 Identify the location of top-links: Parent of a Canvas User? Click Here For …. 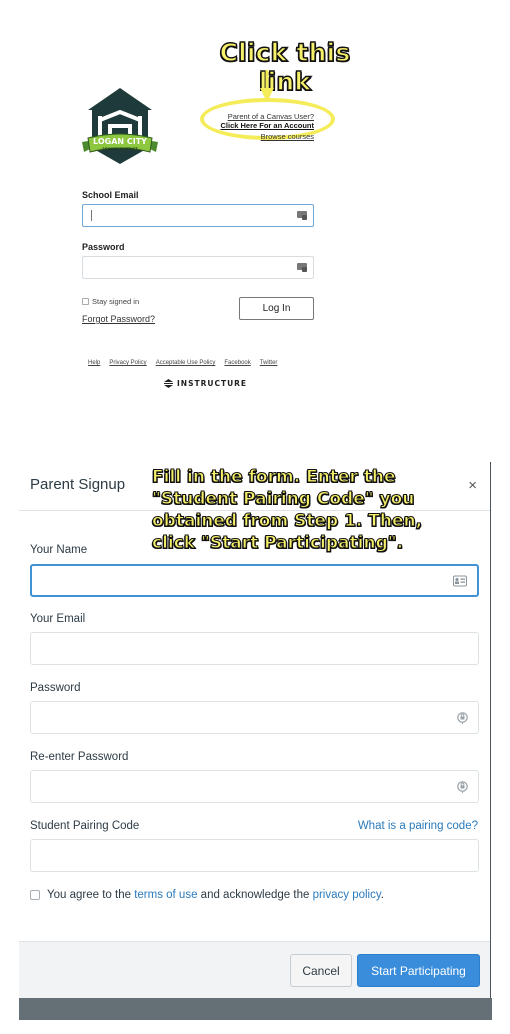
(268, 126).